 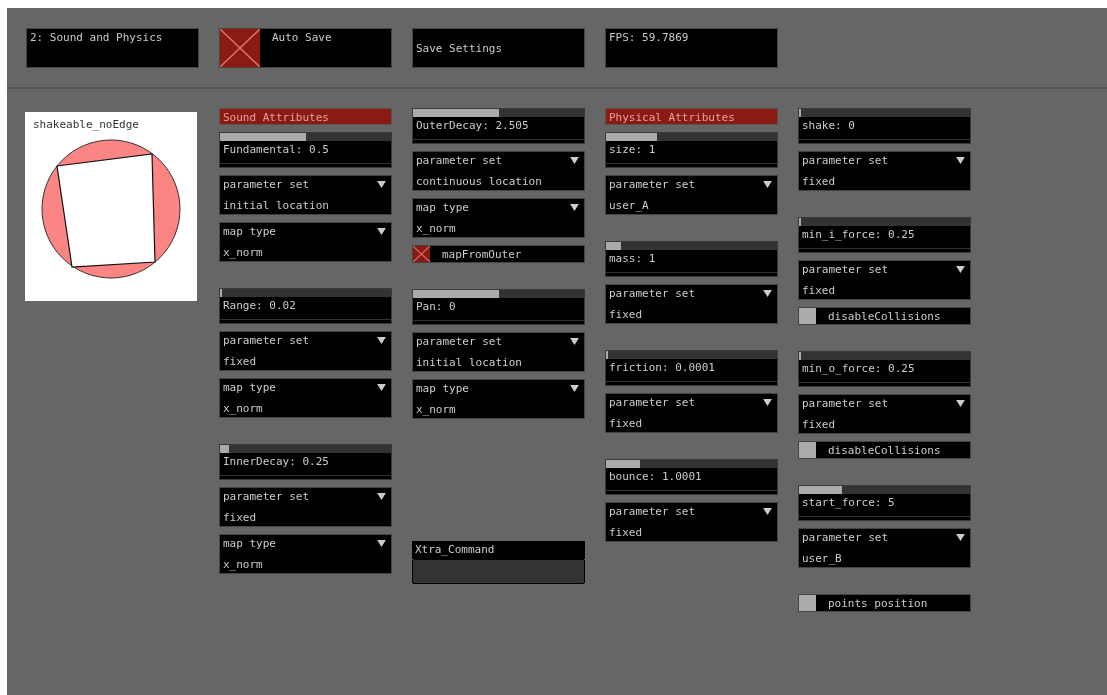 What do you see at coordinates (884, 369) in the screenshot?
I see `slider: min_o_force: 0.25` at bounding box center [884, 369].